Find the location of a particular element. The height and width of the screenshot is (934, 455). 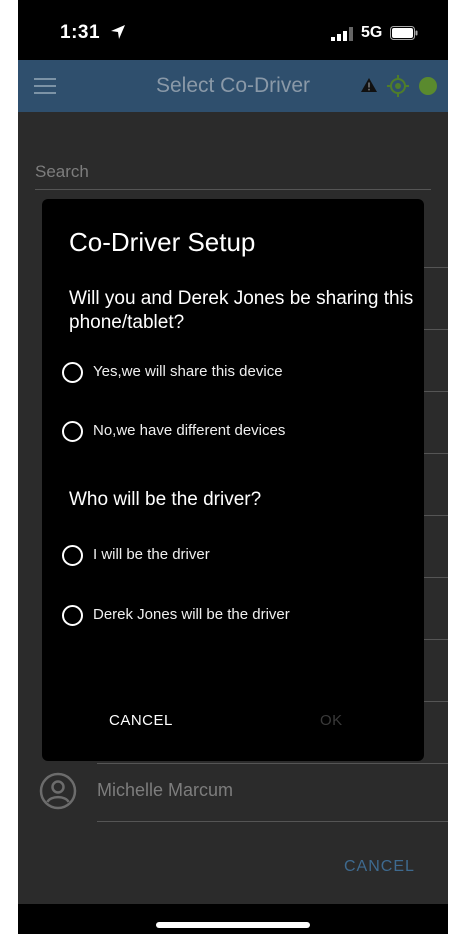

radio-share-yes: Yes,we will share this device is located at coordinates (237, 373).